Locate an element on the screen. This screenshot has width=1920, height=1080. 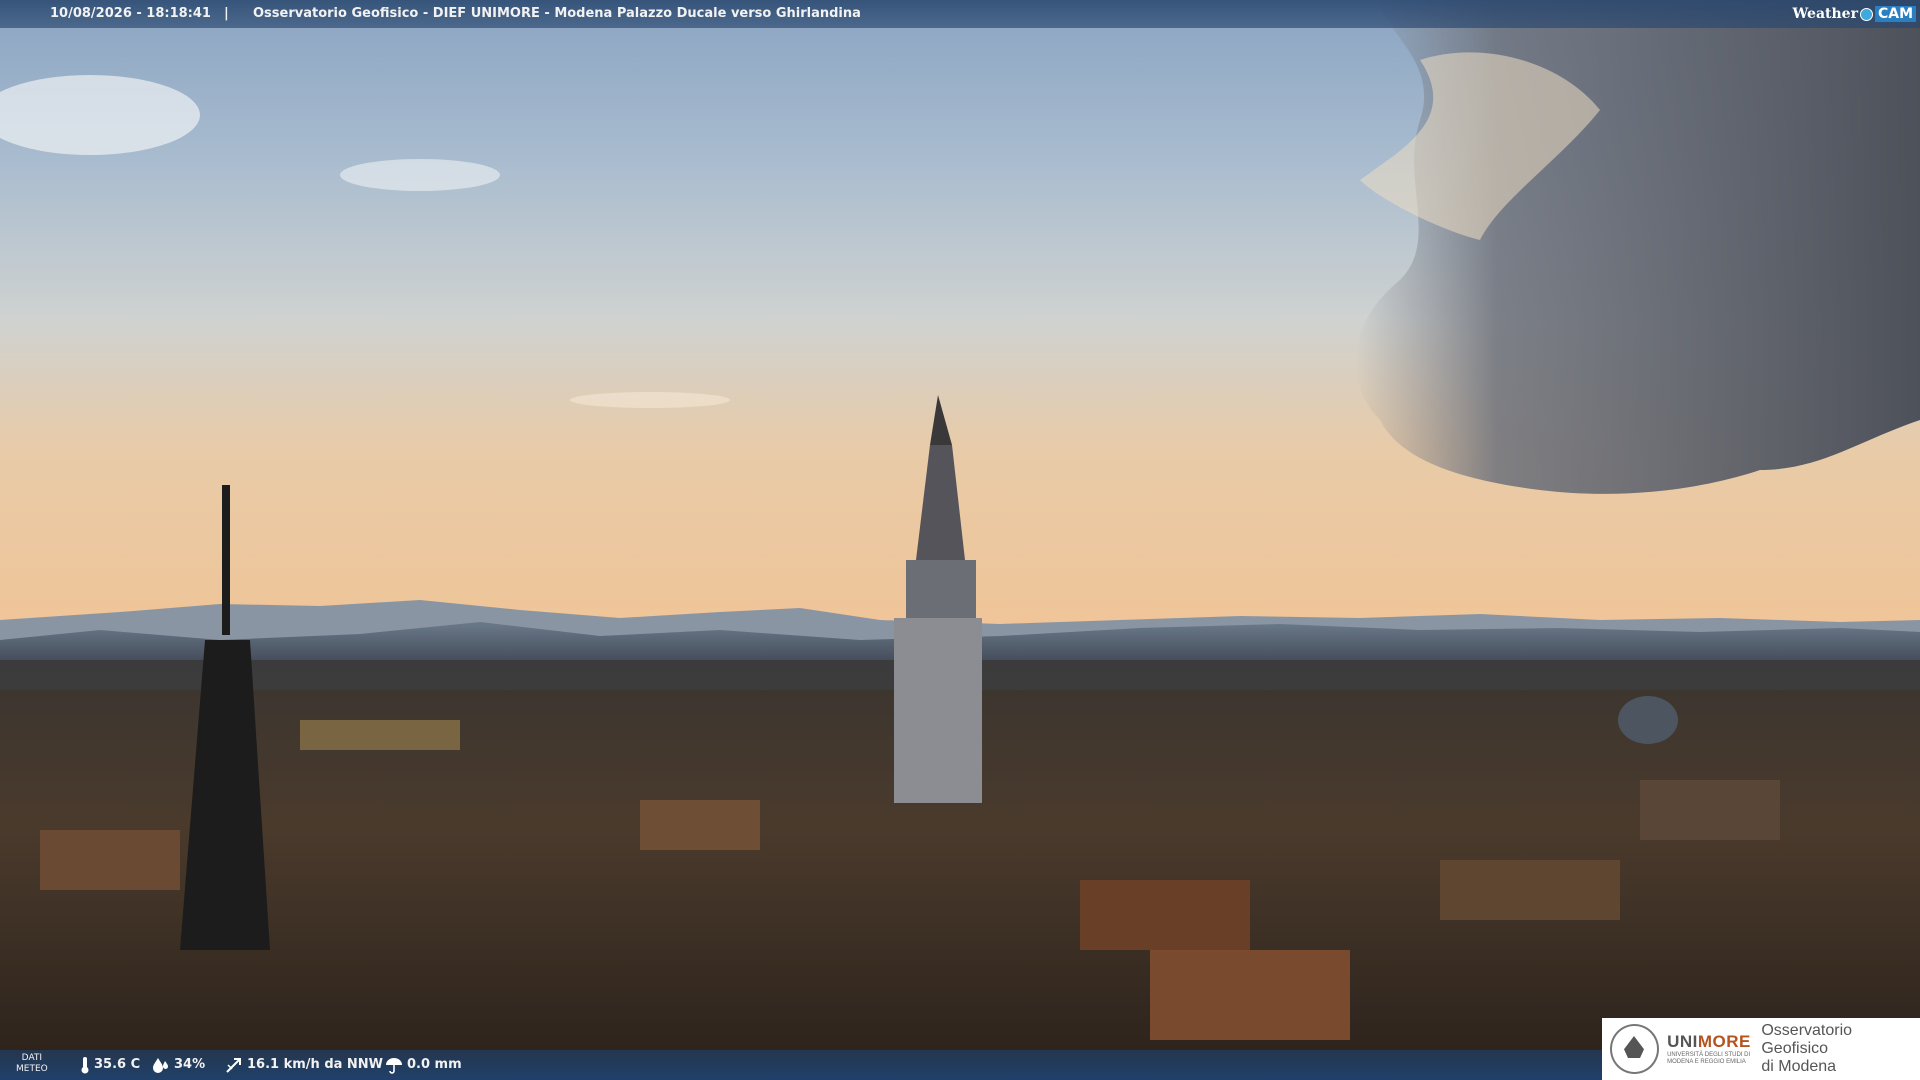
weathercam-dot-icon is located at coordinates (1866, 14).